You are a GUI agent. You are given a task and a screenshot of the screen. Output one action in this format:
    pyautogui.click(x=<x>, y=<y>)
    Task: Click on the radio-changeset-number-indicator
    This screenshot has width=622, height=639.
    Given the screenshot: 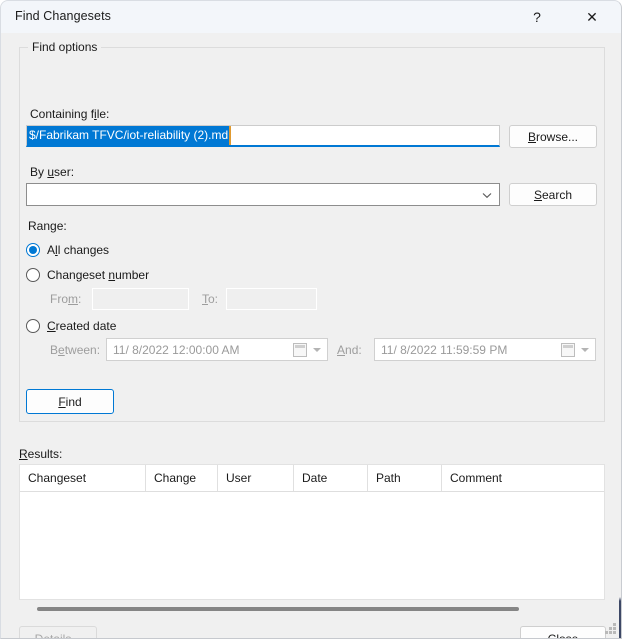 What is the action you would take?
    pyautogui.click(x=33, y=275)
    